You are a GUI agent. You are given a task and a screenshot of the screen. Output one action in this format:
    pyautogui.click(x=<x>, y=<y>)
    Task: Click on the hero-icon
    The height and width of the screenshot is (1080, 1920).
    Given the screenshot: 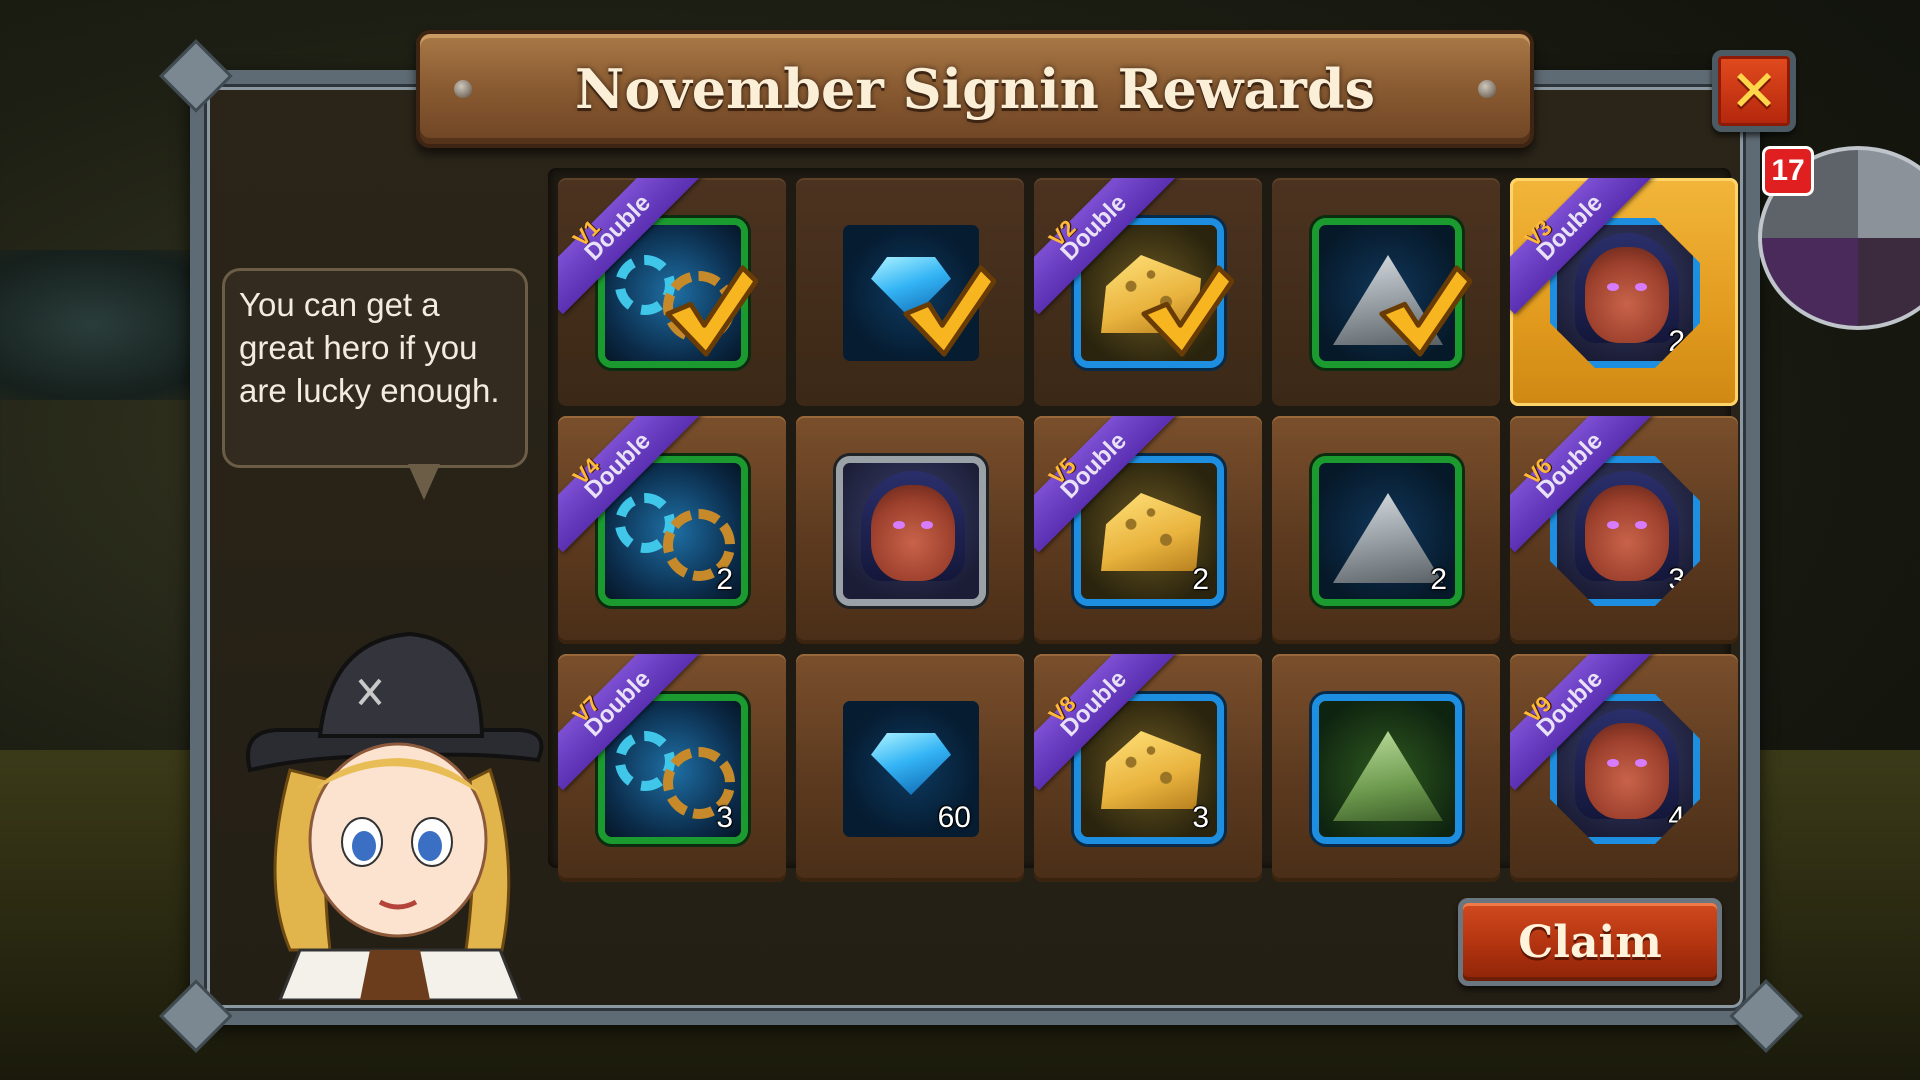 What is the action you would take?
    pyautogui.click(x=911, y=531)
    